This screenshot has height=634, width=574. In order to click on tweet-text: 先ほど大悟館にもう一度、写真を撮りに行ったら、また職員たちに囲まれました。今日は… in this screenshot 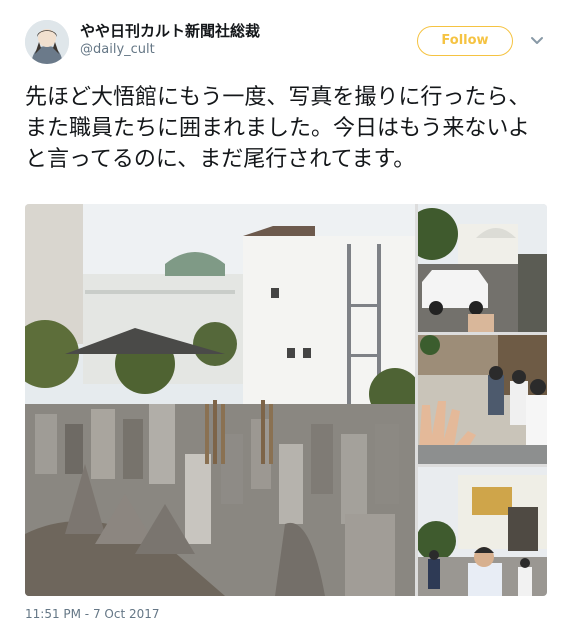, I will do `click(278, 128)`.